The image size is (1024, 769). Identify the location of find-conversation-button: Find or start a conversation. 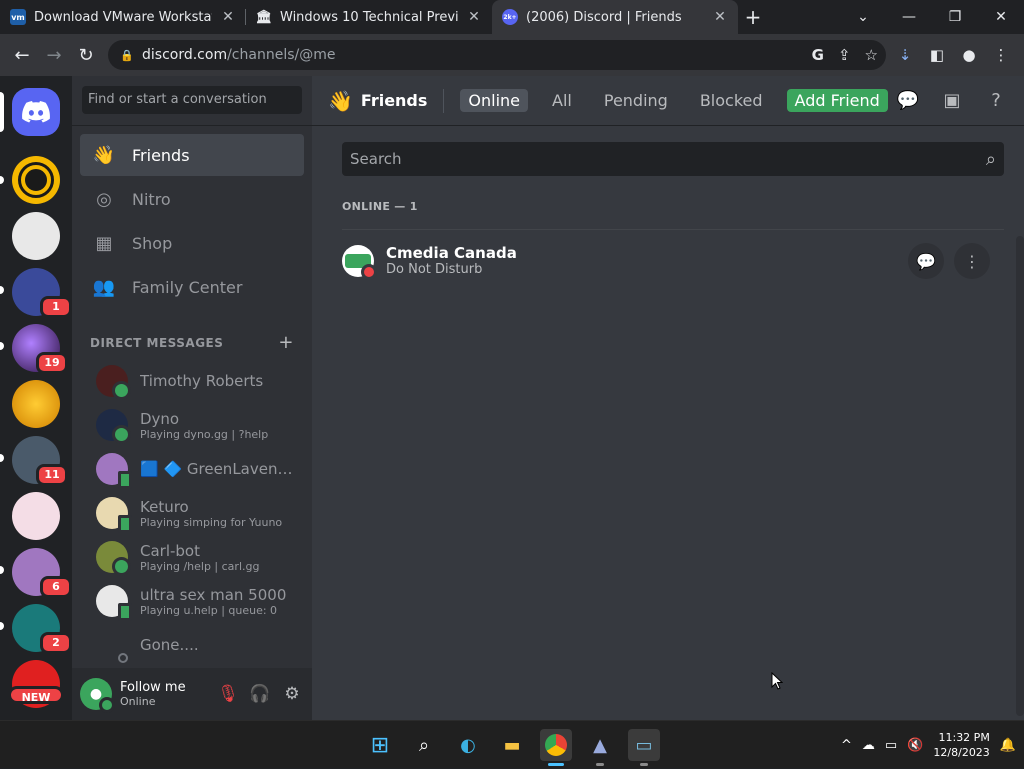
(192, 100).